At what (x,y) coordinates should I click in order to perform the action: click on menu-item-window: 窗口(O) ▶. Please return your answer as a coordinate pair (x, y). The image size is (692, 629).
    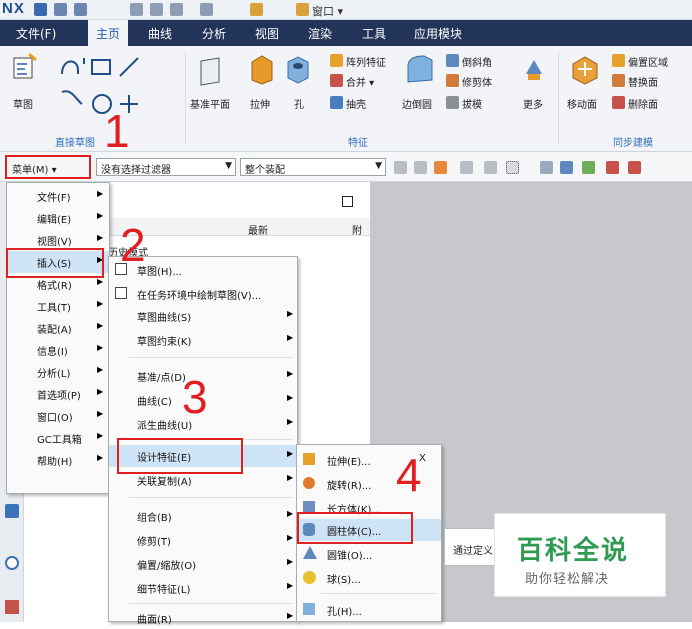
    Looking at the image, I should click on (58, 416).